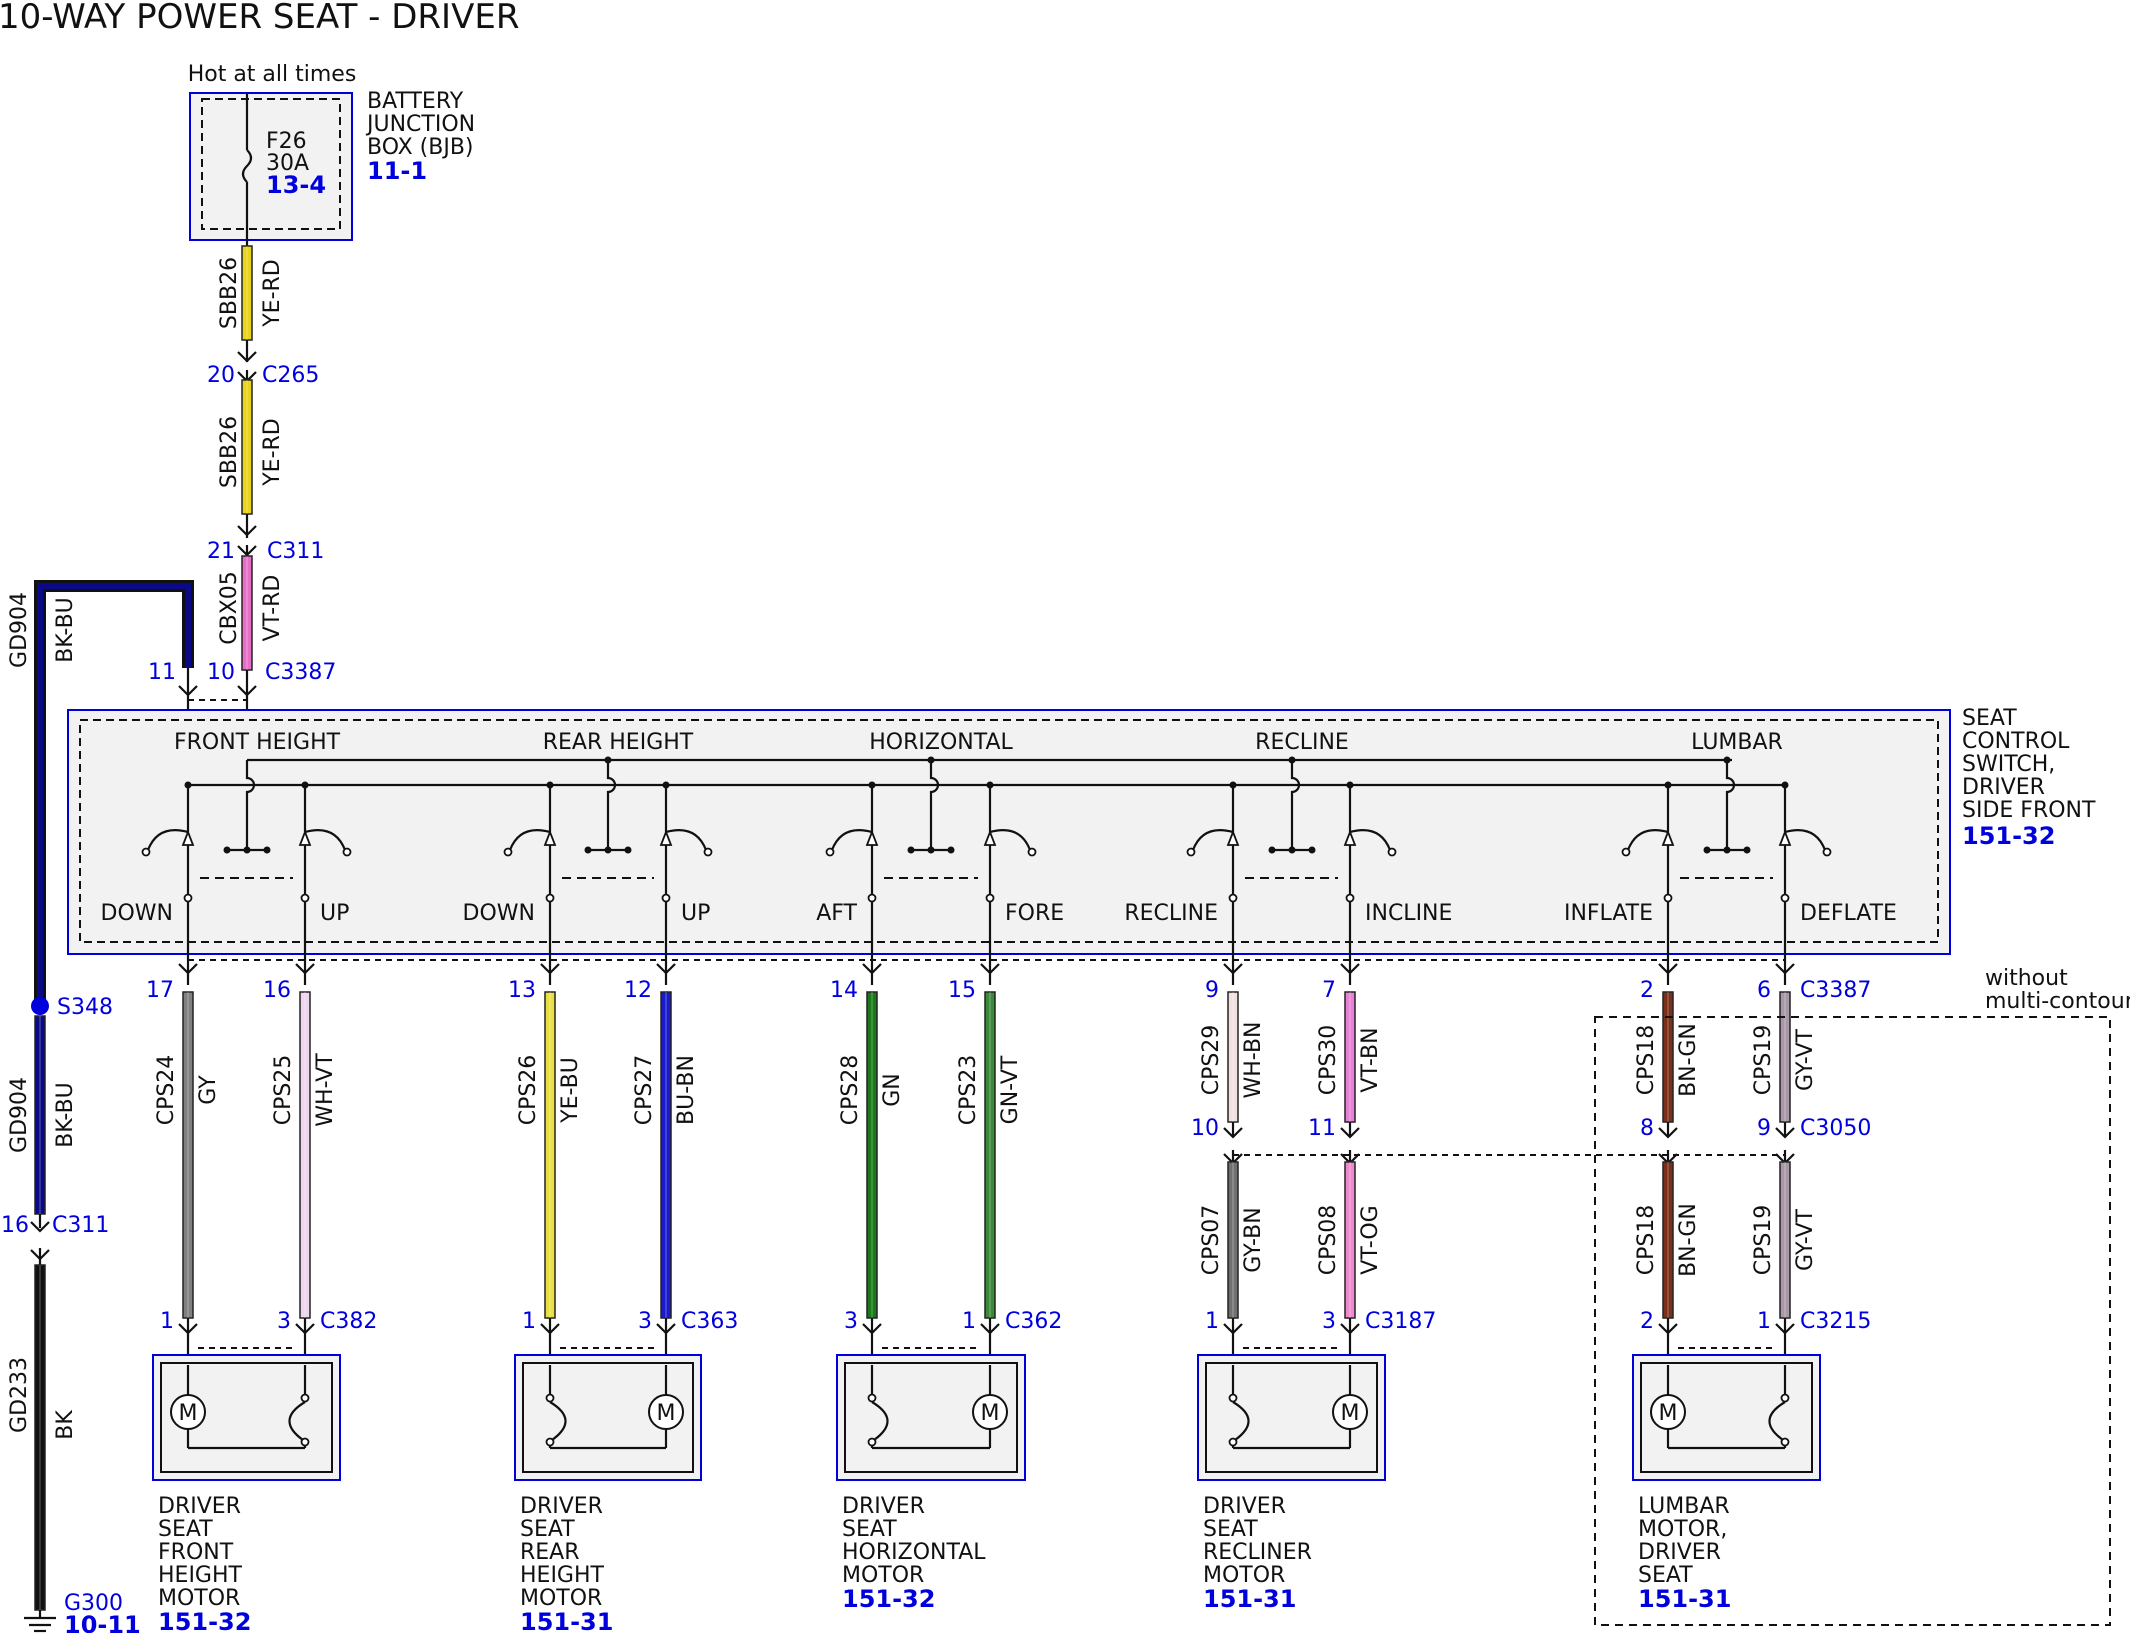 The width and height of the screenshot is (2130, 1633). Describe the element at coordinates (2008, 764) in the screenshot. I see `switch-name-line: SWITCH,` at that location.